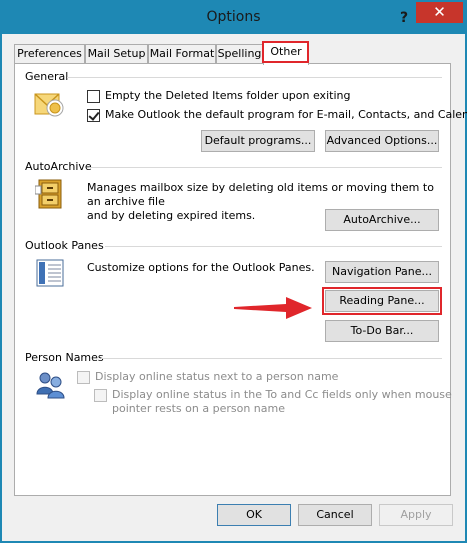  Describe the element at coordinates (47, 76) in the screenshot. I see `general-heading: General` at that location.